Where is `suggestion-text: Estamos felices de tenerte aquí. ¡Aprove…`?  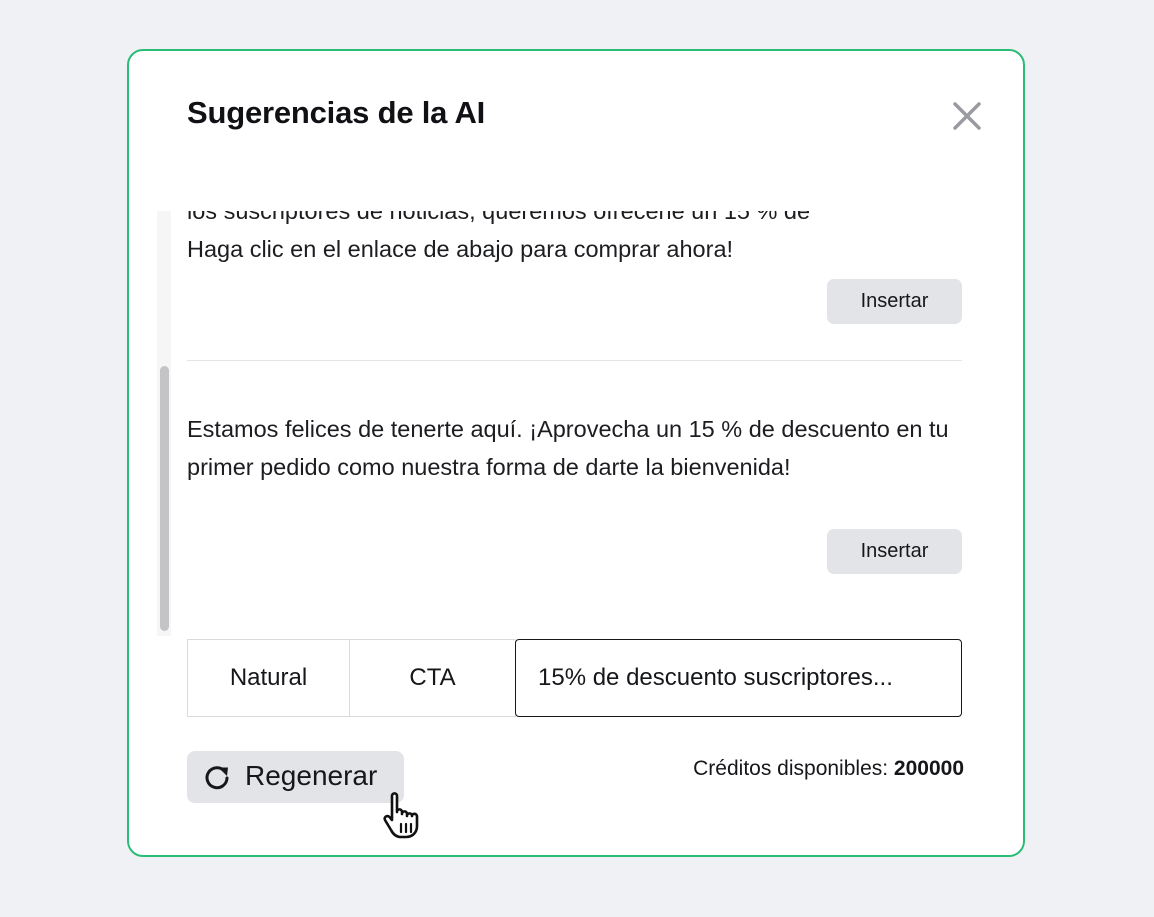 suggestion-text: Estamos felices de tenerte aquí. ¡Aprove… is located at coordinates (568, 448).